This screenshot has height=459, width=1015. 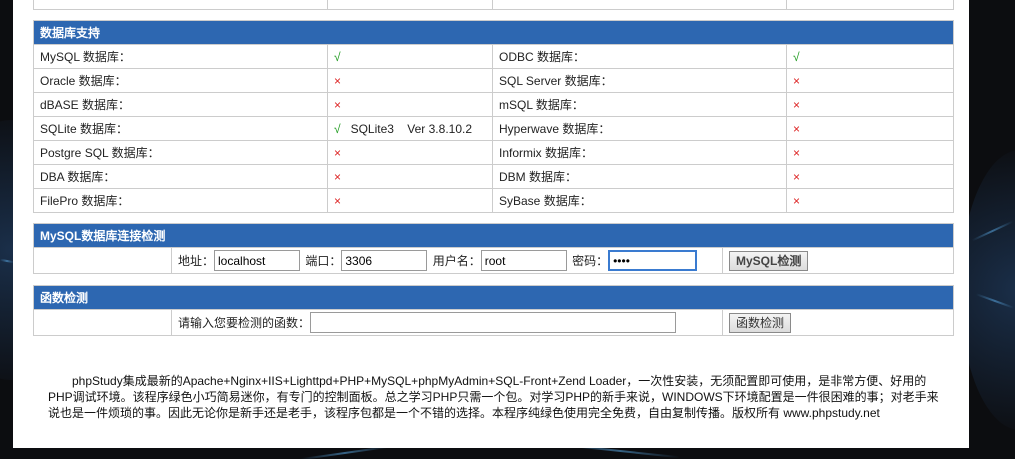 I want to click on db-name-label: Hyperwave 数据库：, so click(x=639, y=128).